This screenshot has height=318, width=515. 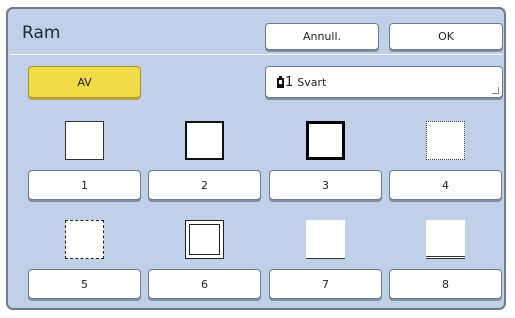 I want to click on dialog-title: Ram, so click(x=41, y=33).